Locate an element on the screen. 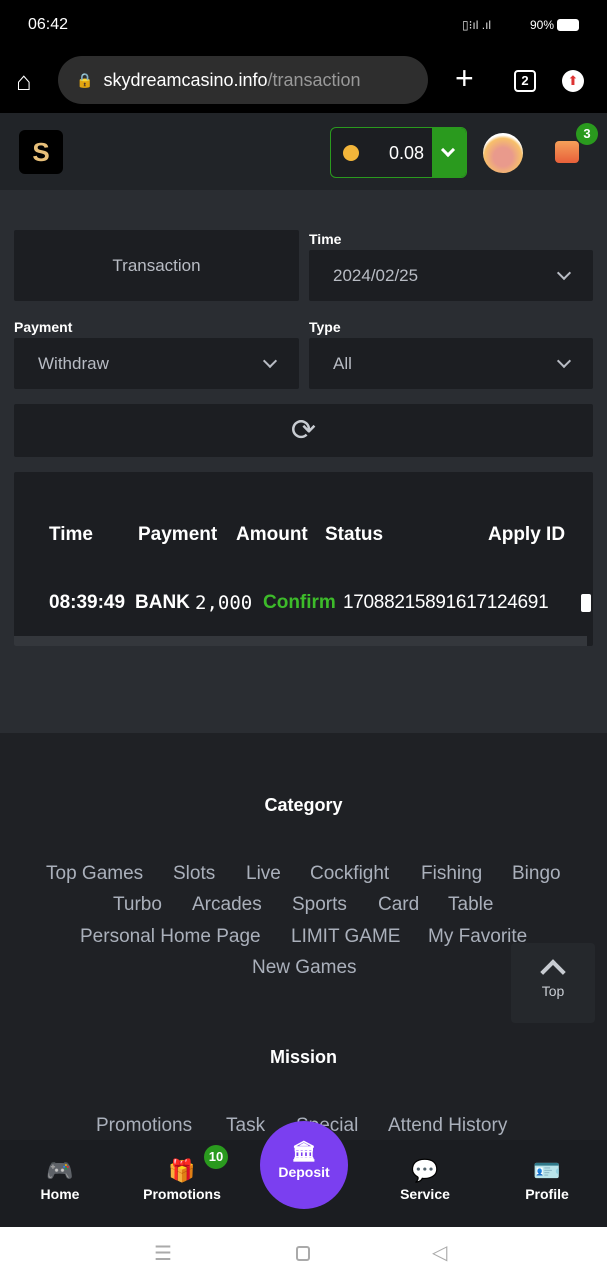  col-amount: Amount is located at coordinates (272, 534).